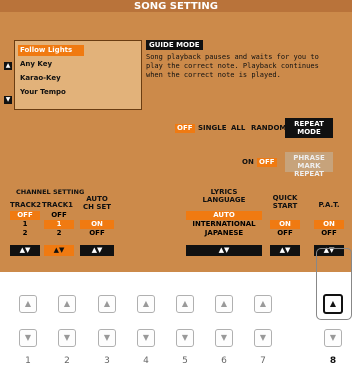 This screenshot has height=371, width=352. Describe the element at coordinates (238, 128) in the screenshot. I see `repeat-option-all: ALL` at that location.